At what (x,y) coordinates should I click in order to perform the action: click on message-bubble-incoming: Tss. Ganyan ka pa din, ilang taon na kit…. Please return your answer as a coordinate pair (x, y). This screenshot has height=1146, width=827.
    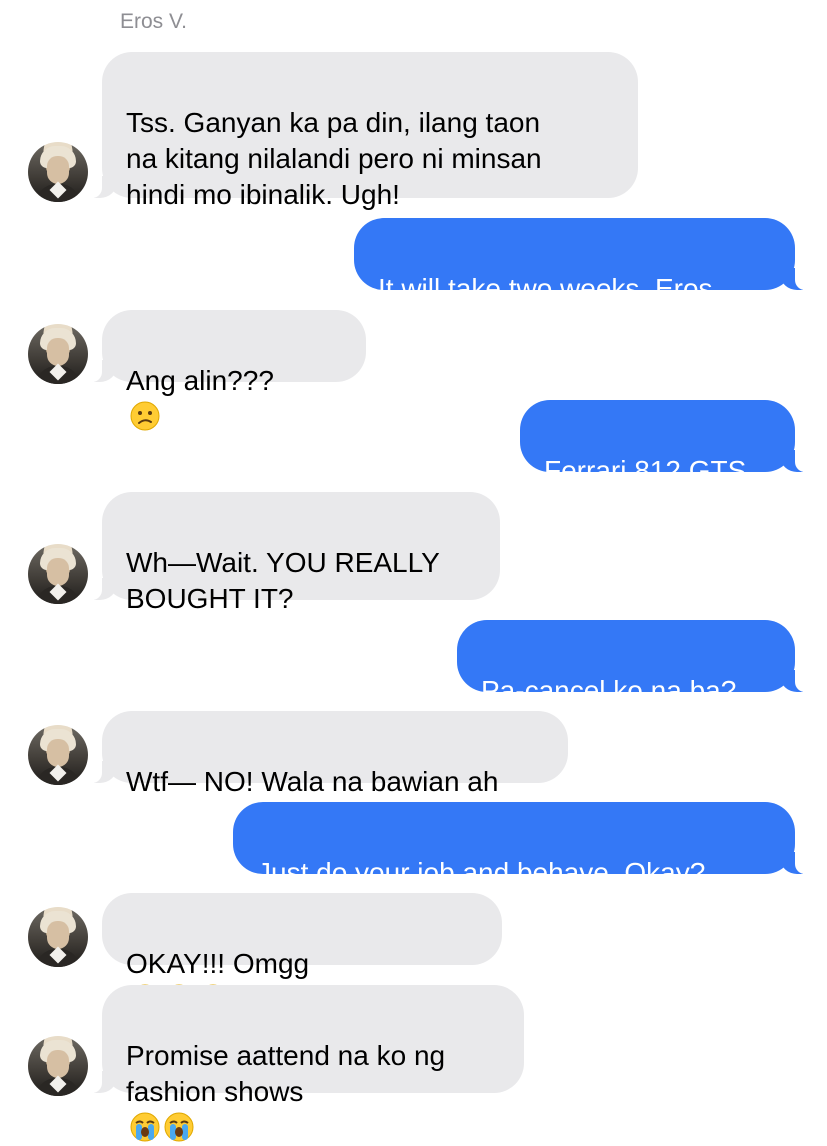
    Looking at the image, I should click on (363, 131).